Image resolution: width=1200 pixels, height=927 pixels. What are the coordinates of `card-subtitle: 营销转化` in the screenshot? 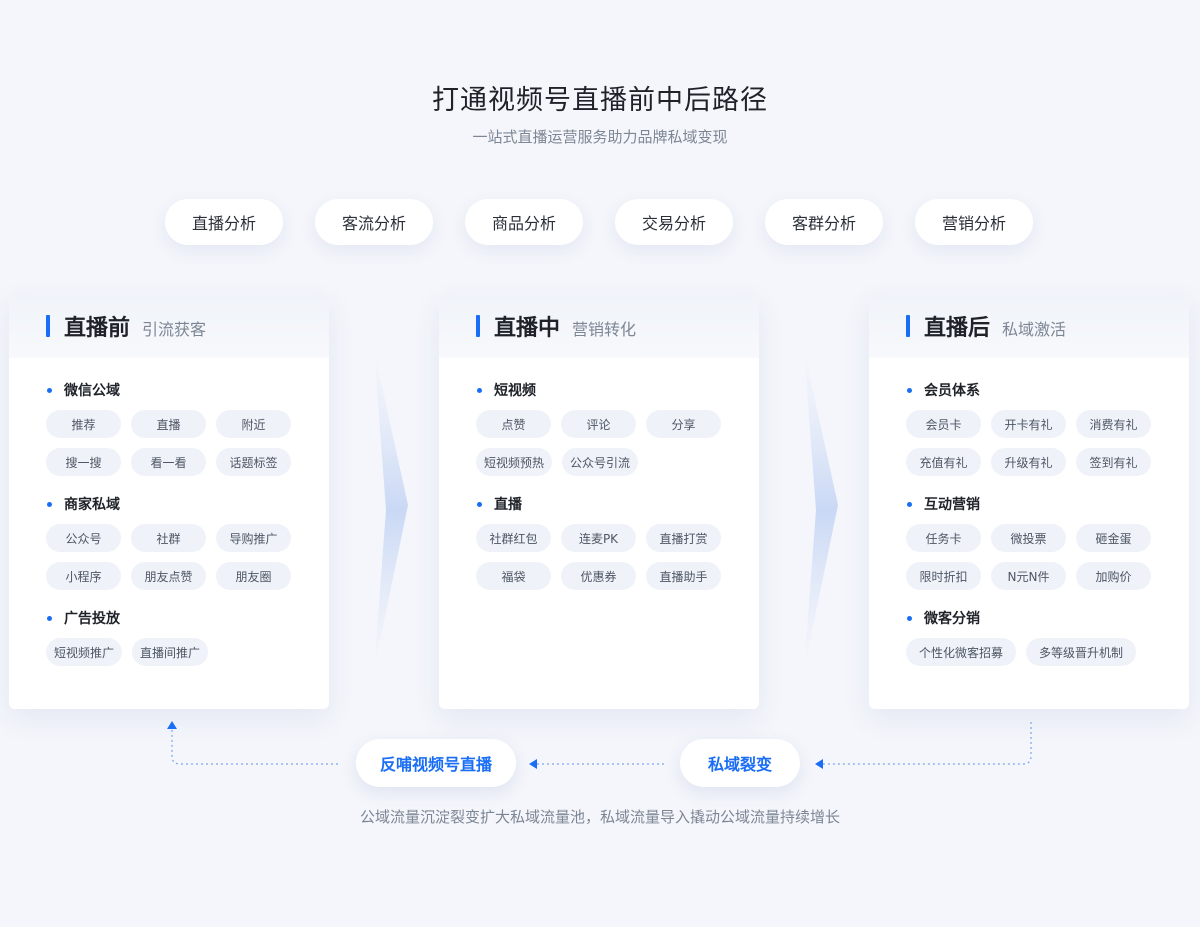 It's located at (604, 329).